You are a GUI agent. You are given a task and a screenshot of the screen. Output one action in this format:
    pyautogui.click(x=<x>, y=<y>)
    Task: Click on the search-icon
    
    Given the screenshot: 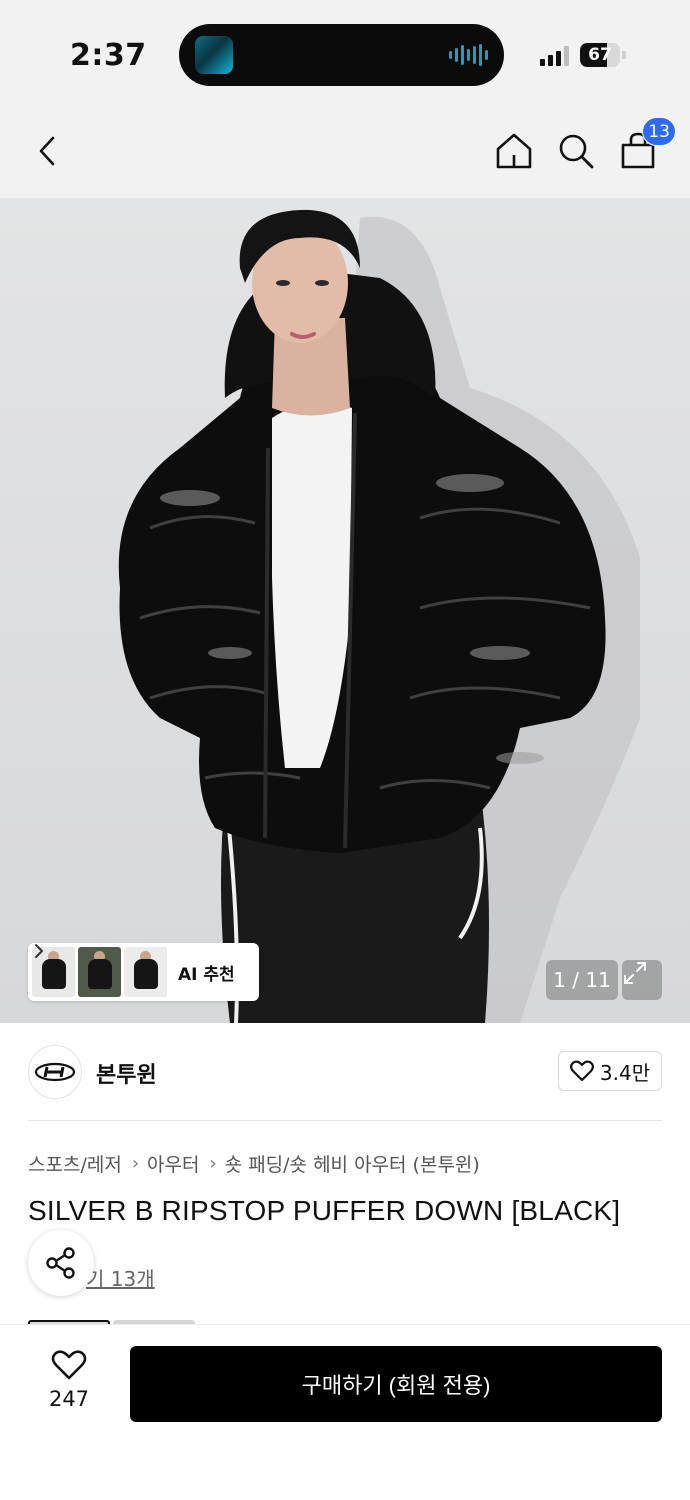 What is the action you would take?
    pyautogui.click(x=576, y=151)
    